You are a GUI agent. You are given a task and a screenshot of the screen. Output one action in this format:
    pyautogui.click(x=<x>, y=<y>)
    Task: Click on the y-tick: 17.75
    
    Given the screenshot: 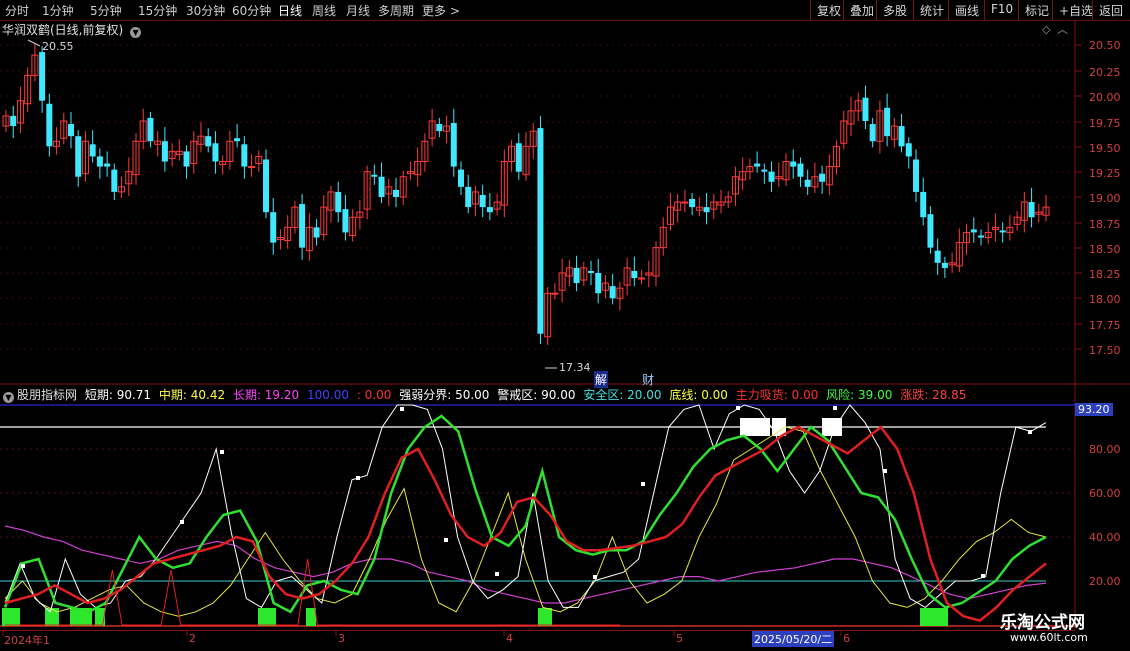 What is the action you would take?
    pyautogui.click(x=1105, y=325)
    